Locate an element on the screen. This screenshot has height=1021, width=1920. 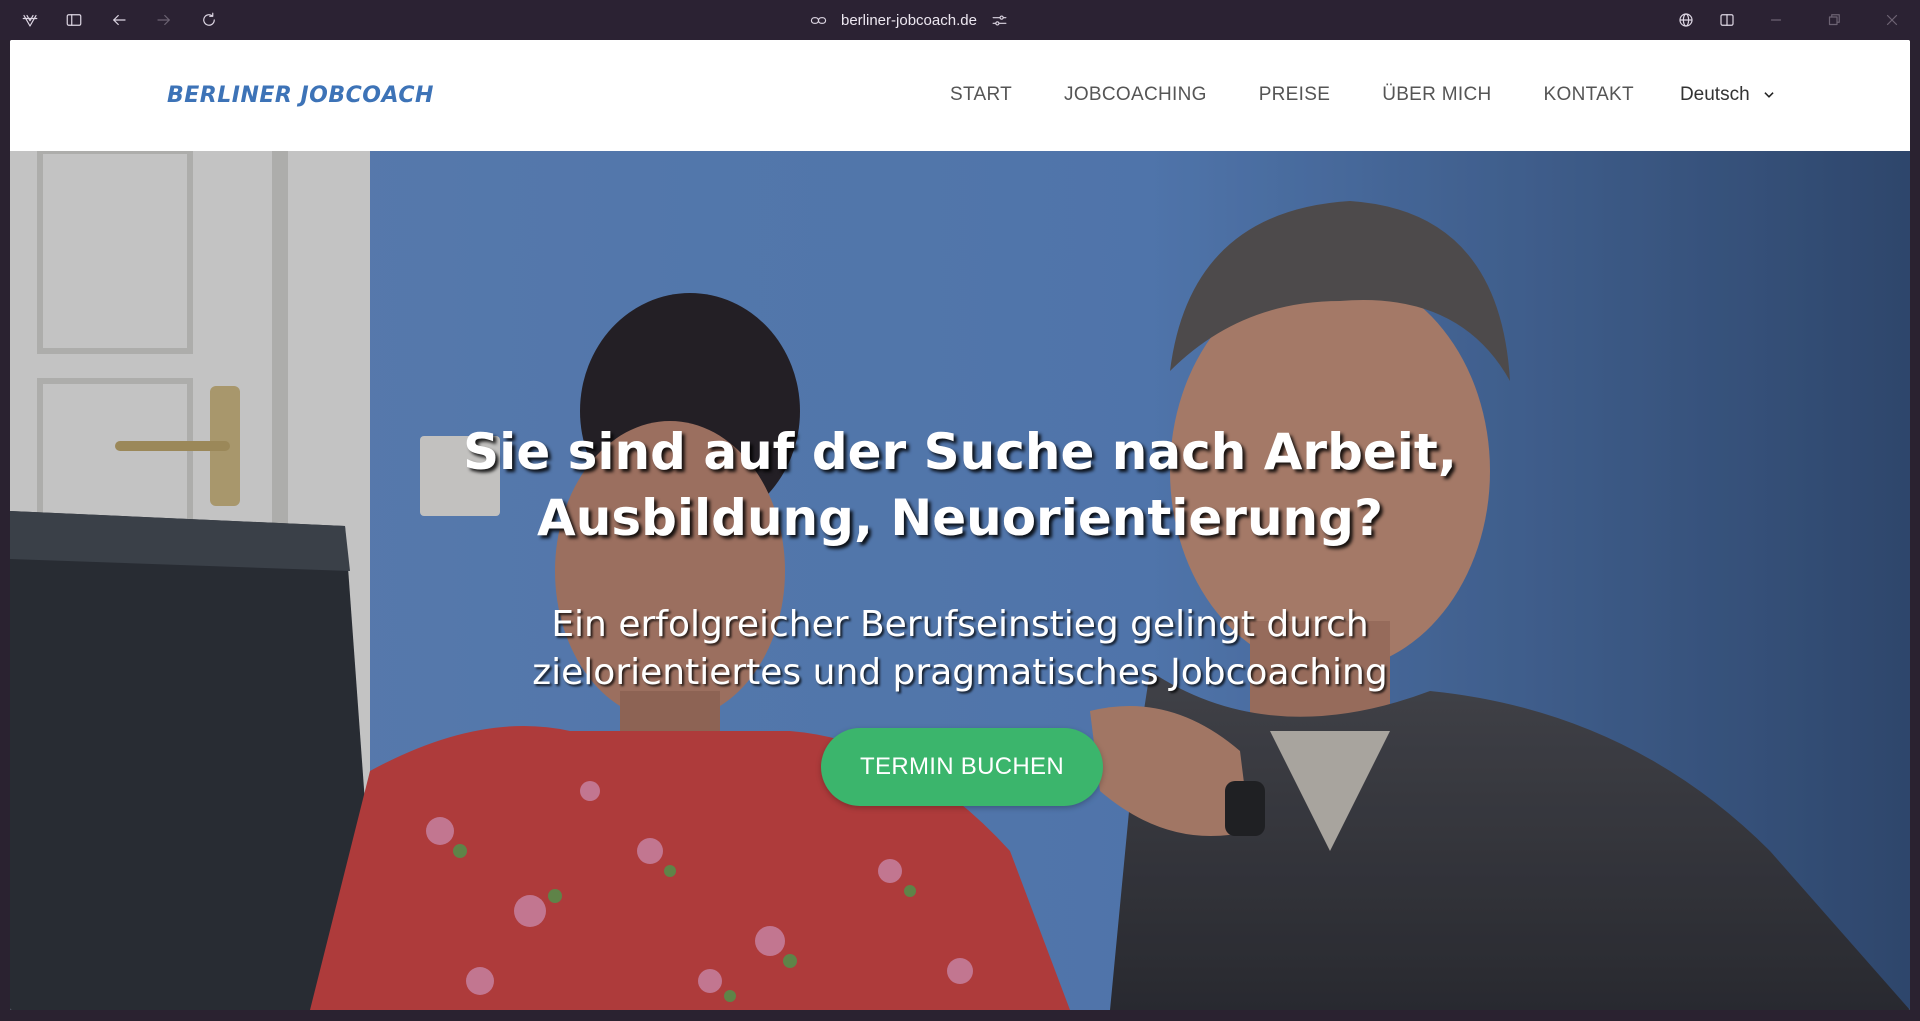
hero-title-line-1: Sie sind auf der Suche nach Arbeit, is located at coordinates (960, 452).